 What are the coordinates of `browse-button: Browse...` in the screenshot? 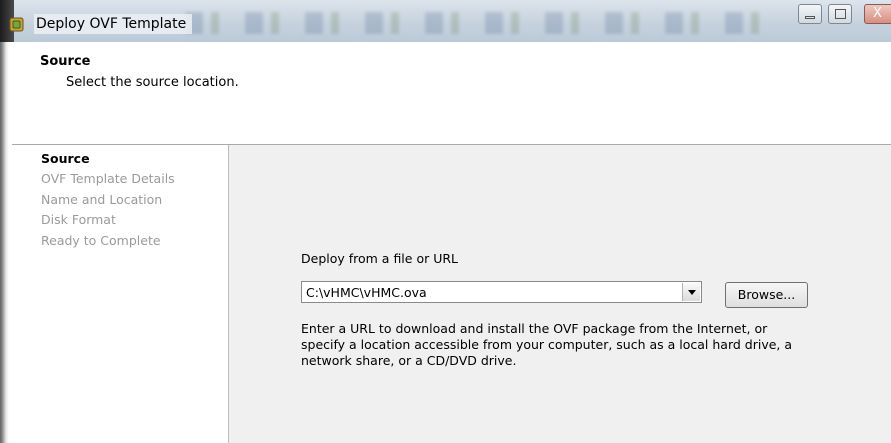 It's located at (766, 295).